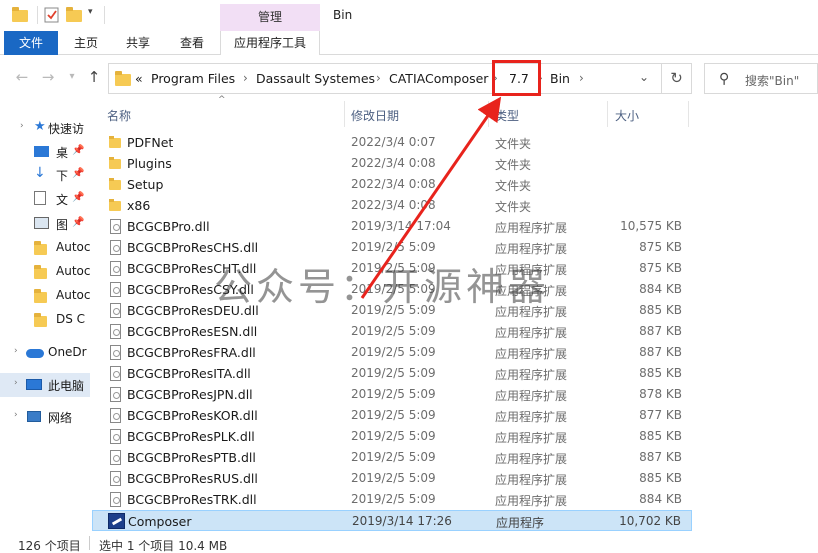 Image resolution: width=818 pixels, height=553 pixels. Describe the element at coordinates (761, 78) in the screenshot. I see `search-input: ⚲ 搜索"Bin"` at that location.